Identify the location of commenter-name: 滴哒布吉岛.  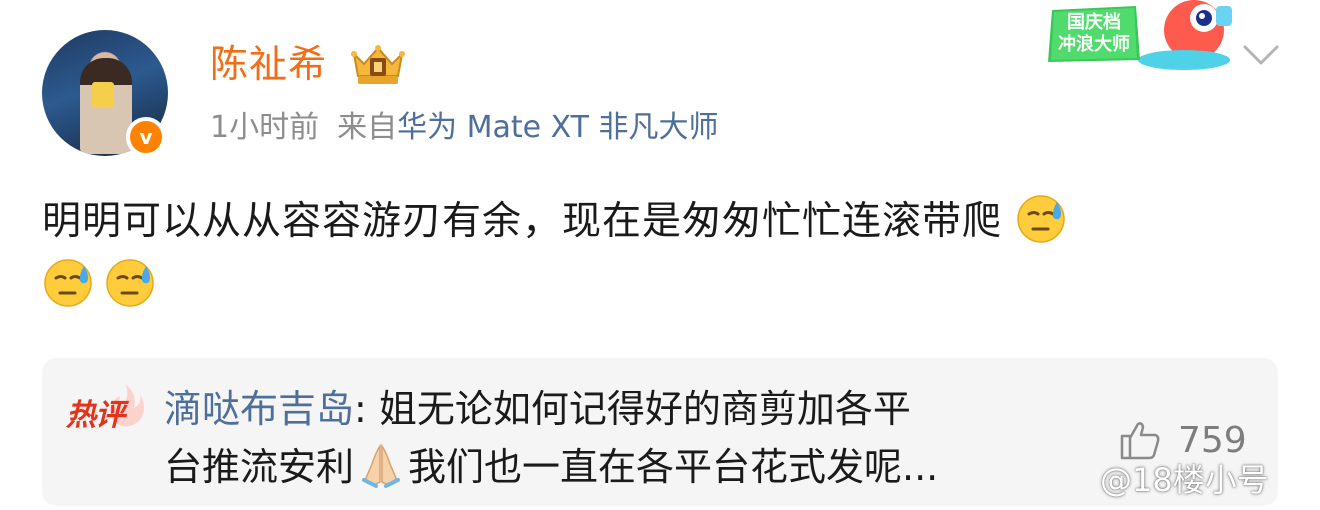
(259, 409).